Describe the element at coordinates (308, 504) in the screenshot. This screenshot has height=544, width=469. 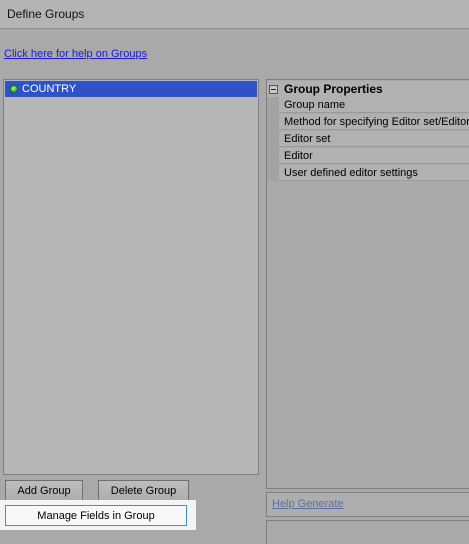
I see `help-generate-link: Help Generate` at that location.